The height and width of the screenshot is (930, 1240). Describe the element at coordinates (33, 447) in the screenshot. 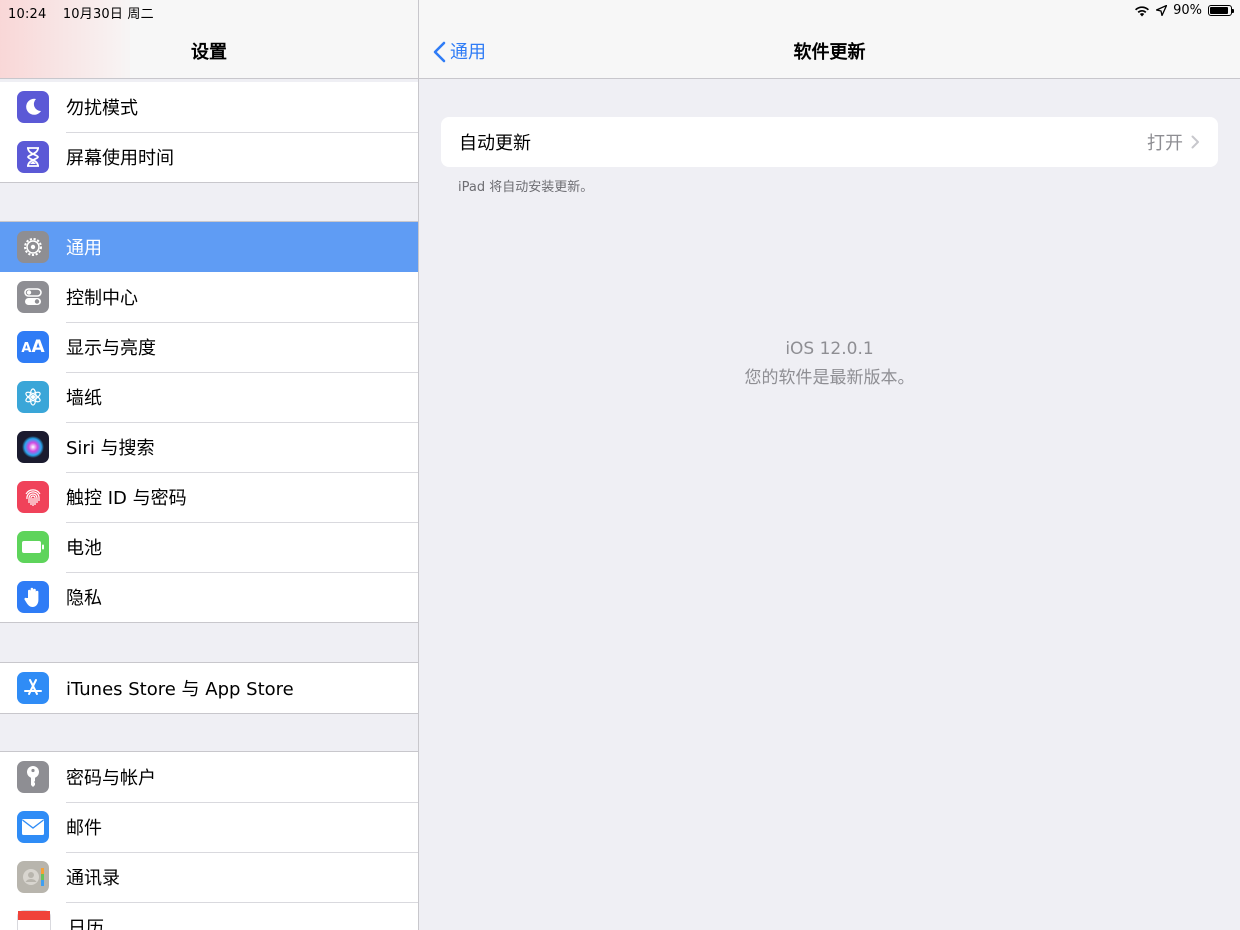

I see `siri-icon` at that location.